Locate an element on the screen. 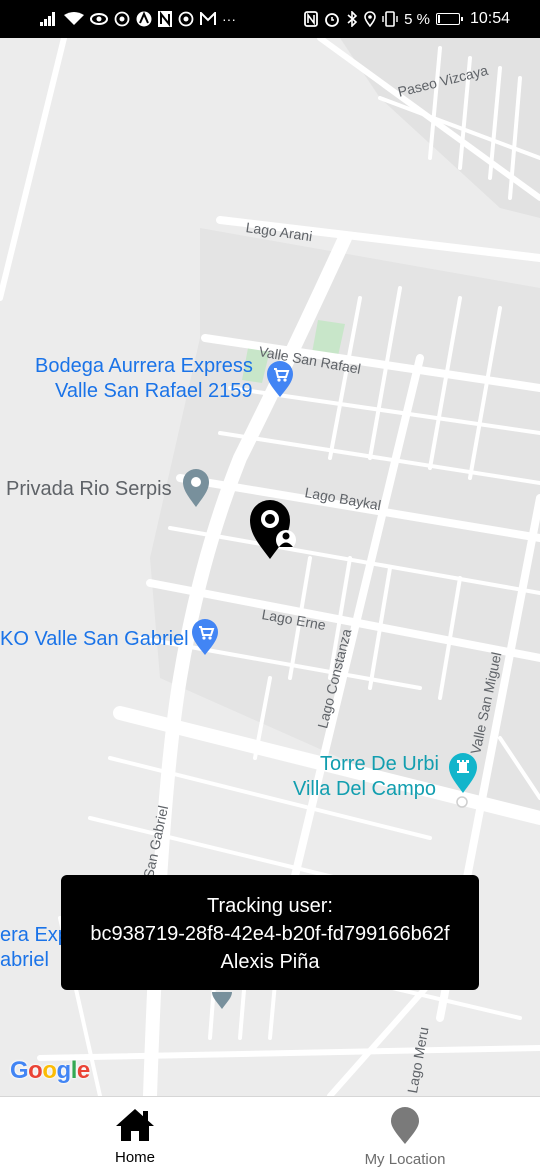  poi-label-partial-line2: abriel is located at coordinates (24, 960).